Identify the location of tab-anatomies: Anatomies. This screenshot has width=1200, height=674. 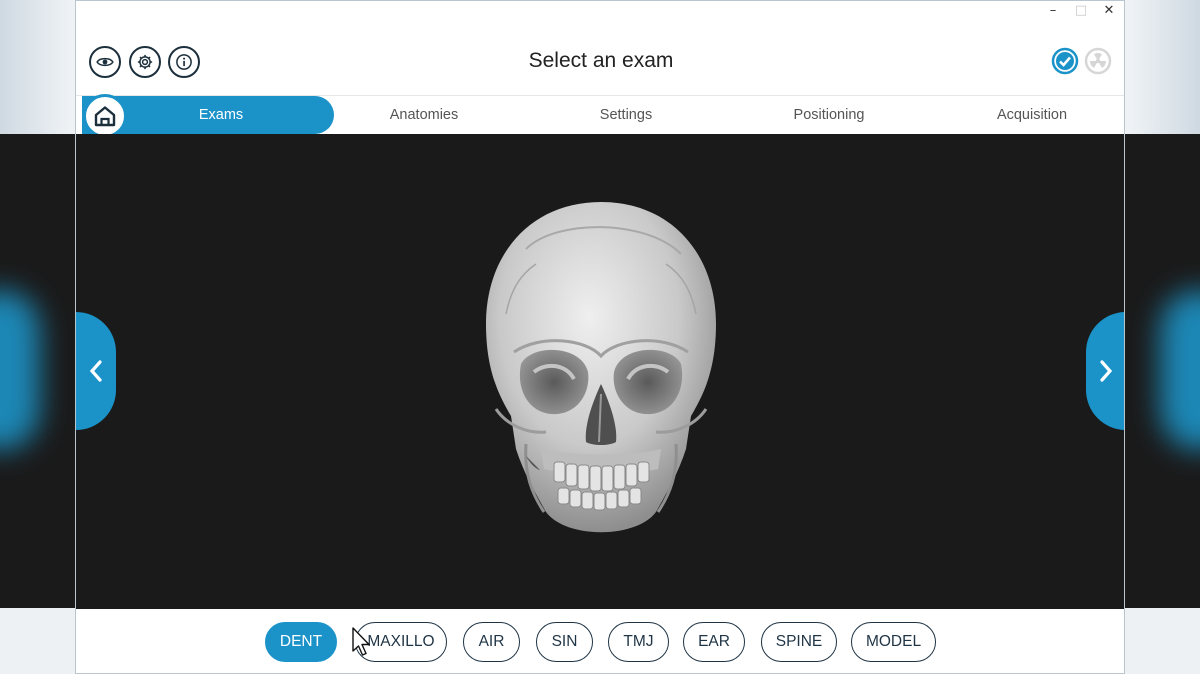
(424, 115).